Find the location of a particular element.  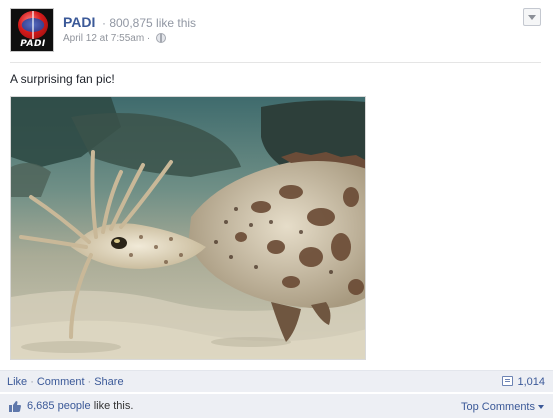

likes-text: 6,685 people like this. is located at coordinates (80, 406).